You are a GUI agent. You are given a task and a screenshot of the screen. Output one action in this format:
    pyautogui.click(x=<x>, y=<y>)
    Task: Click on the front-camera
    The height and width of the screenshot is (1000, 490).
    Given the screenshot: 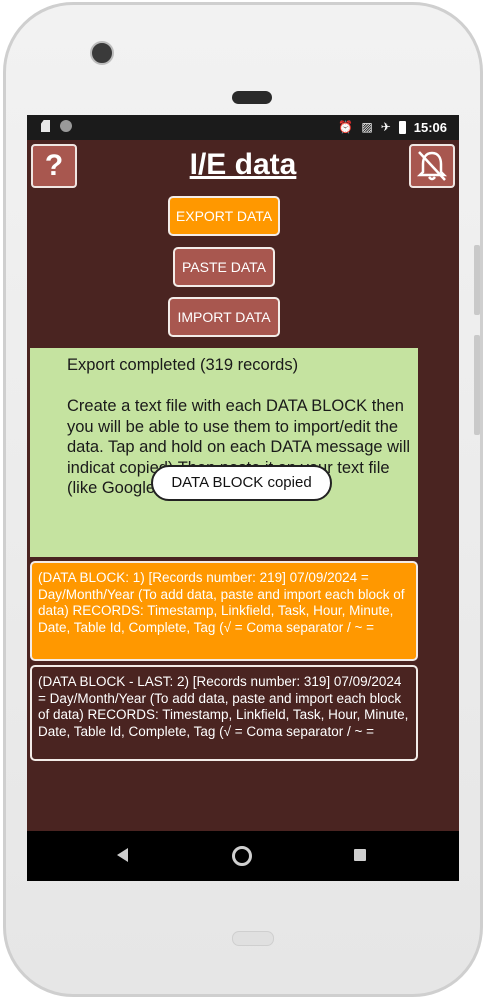 What is the action you would take?
    pyautogui.click(x=102, y=53)
    